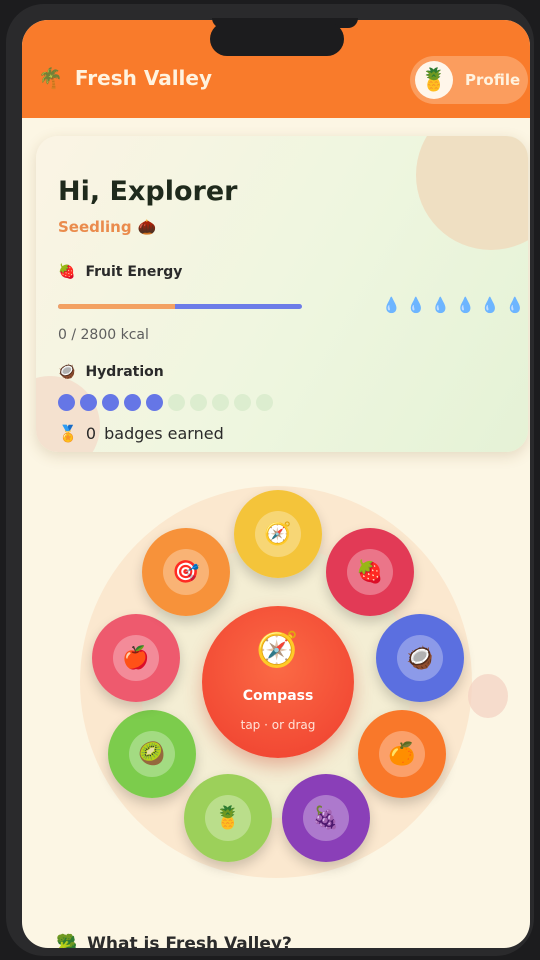 The width and height of the screenshot is (540, 960). What do you see at coordinates (68, 433) in the screenshot?
I see `medal-icon: 🏅` at bounding box center [68, 433].